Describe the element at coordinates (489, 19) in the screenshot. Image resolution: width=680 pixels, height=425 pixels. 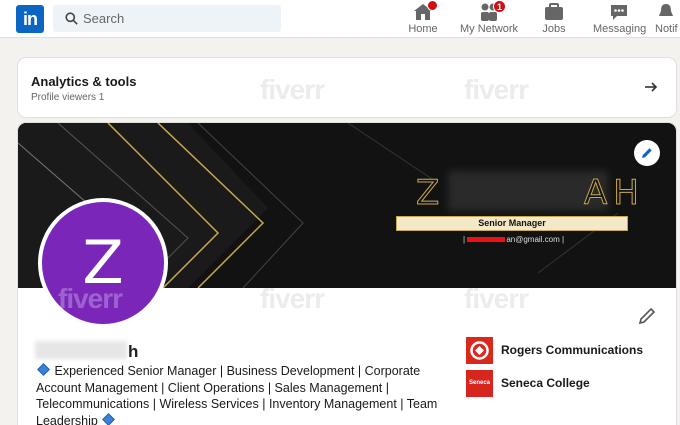
I see `nav-my-network: 1 My Network` at that location.